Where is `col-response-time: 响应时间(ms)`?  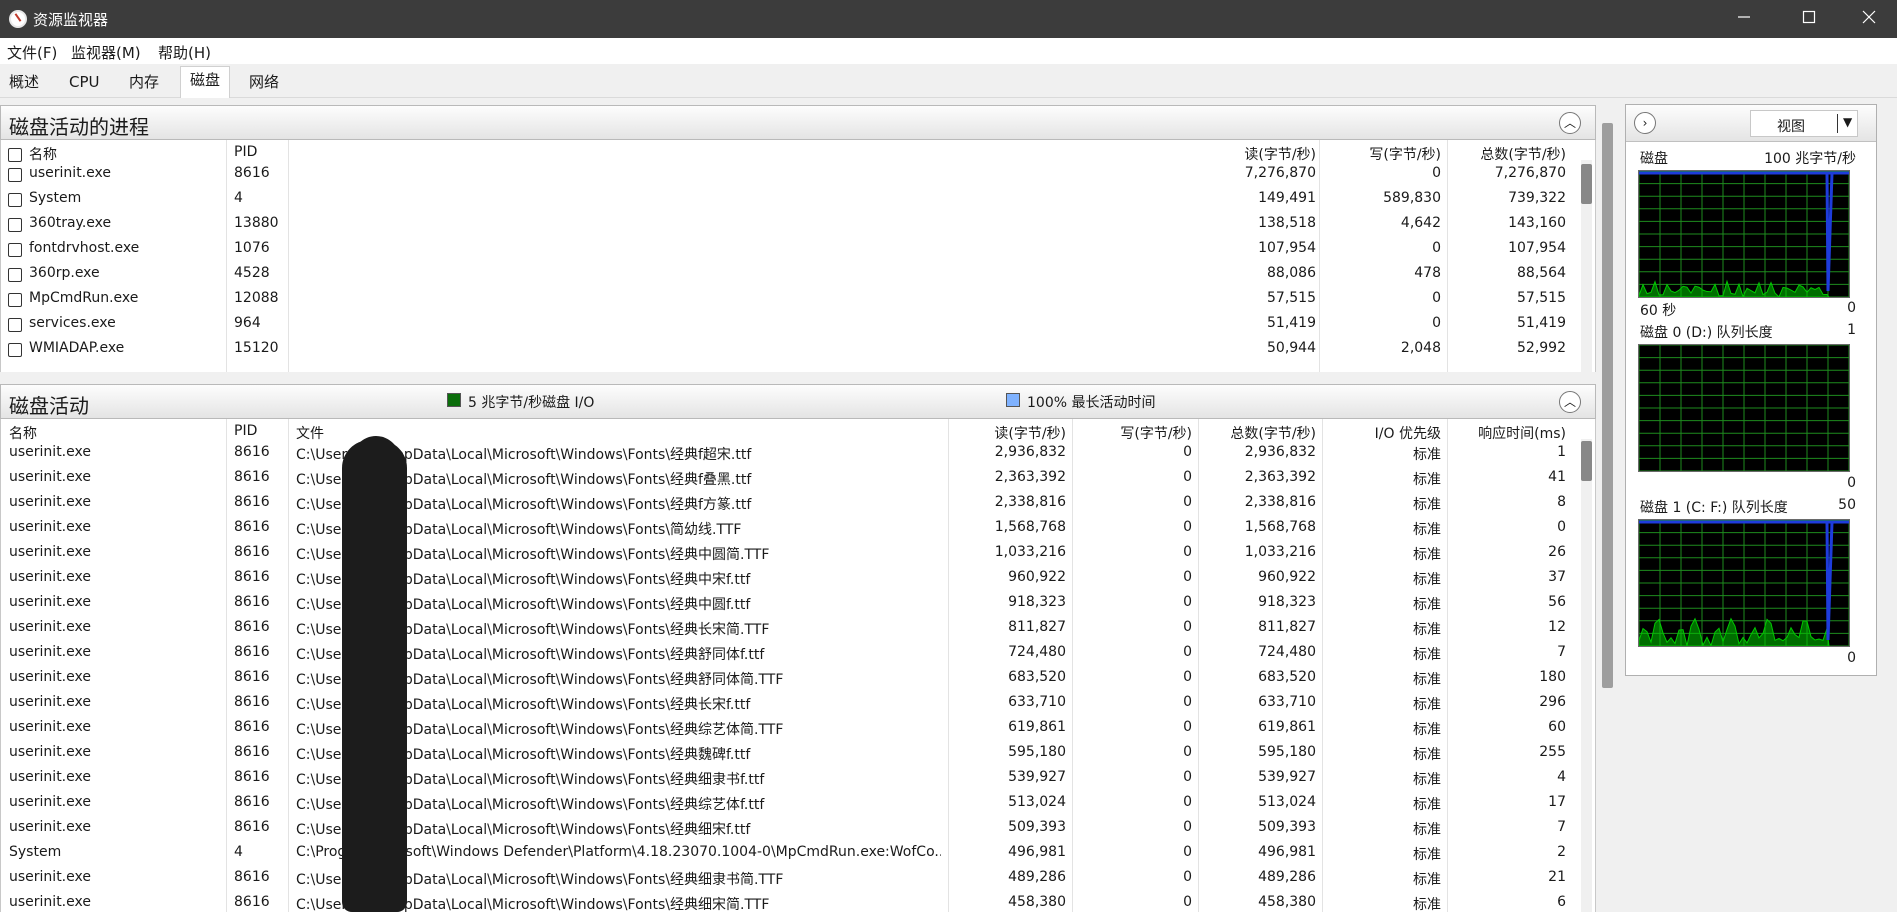 col-response-time: 响应时间(ms) is located at coordinates (1508, 433).